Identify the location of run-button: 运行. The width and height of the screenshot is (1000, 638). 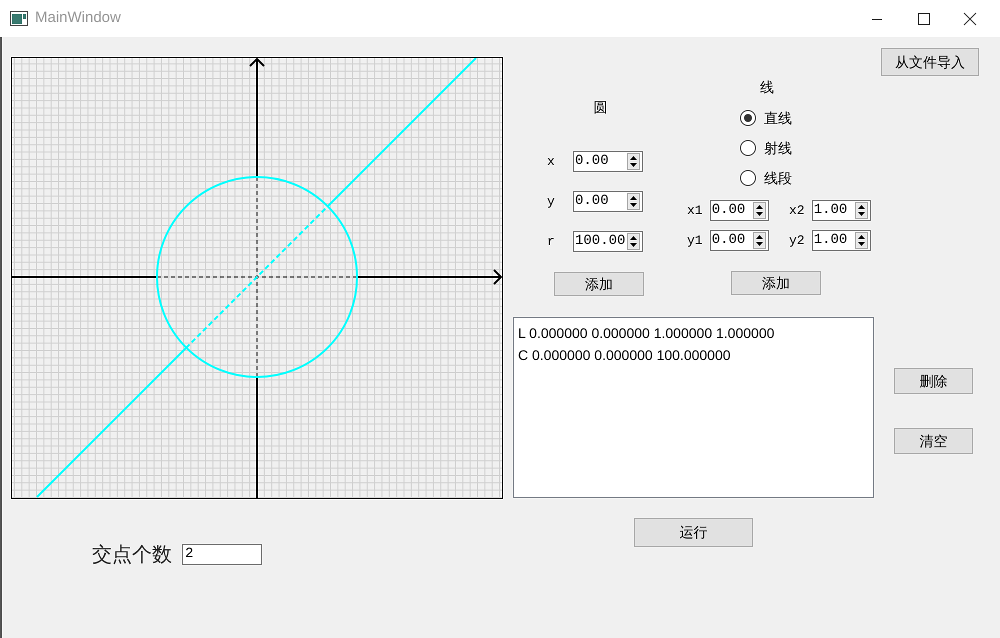
(693, 532).